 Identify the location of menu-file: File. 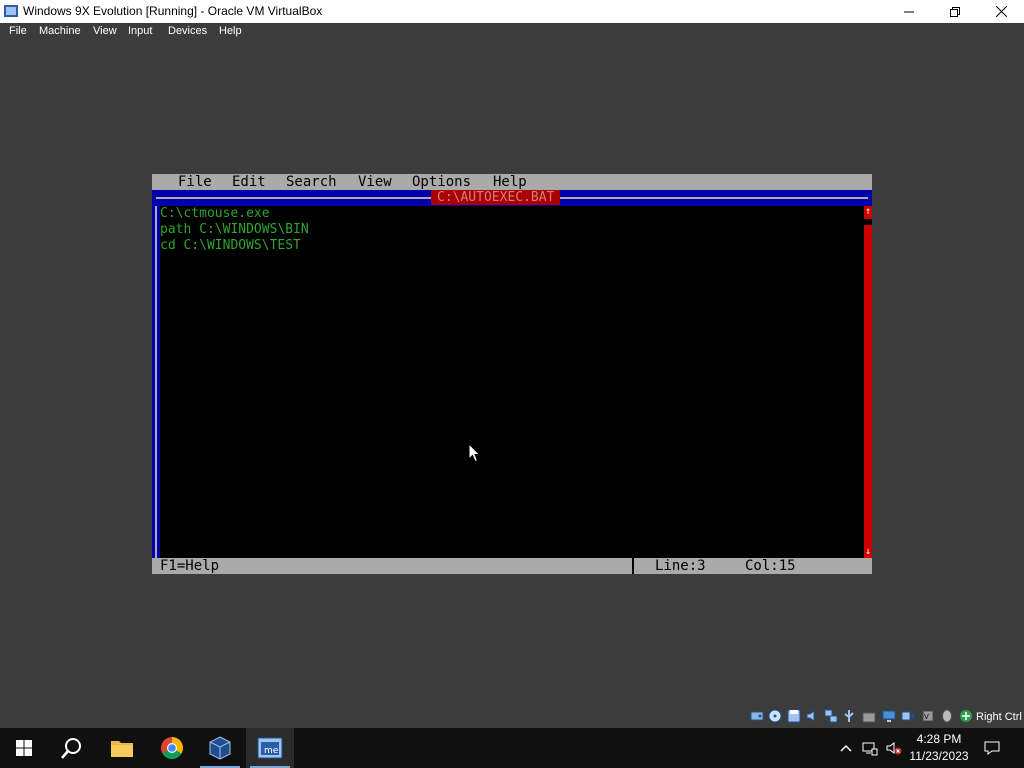
(18, 31).